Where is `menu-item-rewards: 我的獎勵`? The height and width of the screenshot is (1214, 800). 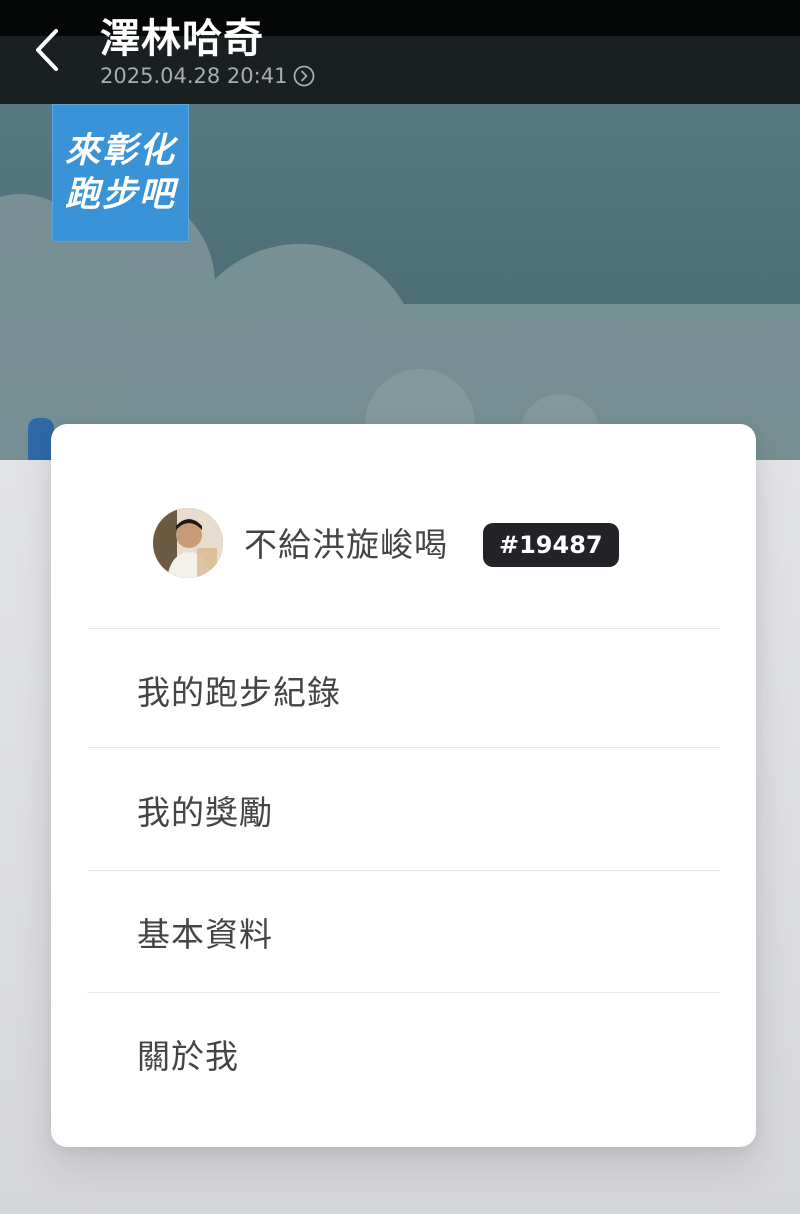 menu-item-rewards: 我的獎勵 is located at coordinates (403, 808).